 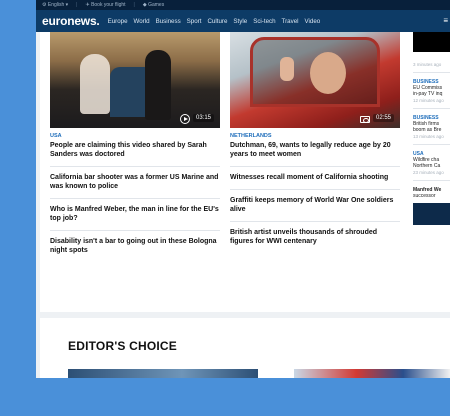 What do you see at coordinates (142, 21) in the screenshot?
I see `nav-item-world: World` at bounding box center [142, 21].